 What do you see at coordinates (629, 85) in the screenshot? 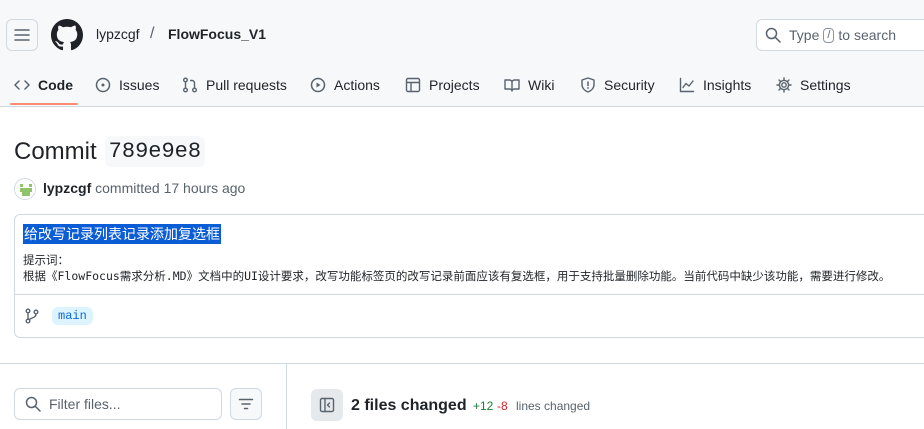
I see `tab-label: Security` at bounding box center [629, 85].